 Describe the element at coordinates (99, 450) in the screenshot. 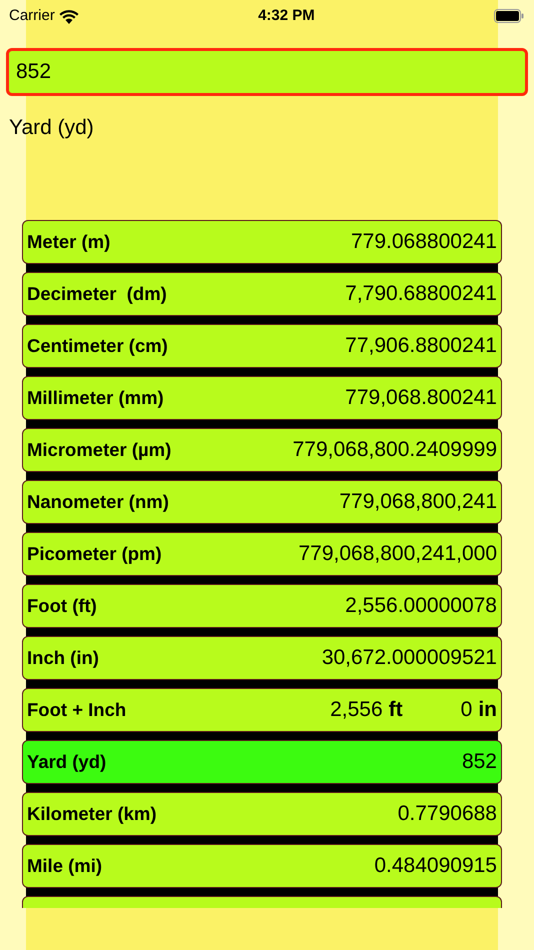

I see `unit-name: Micrometer (µm)` at that location.